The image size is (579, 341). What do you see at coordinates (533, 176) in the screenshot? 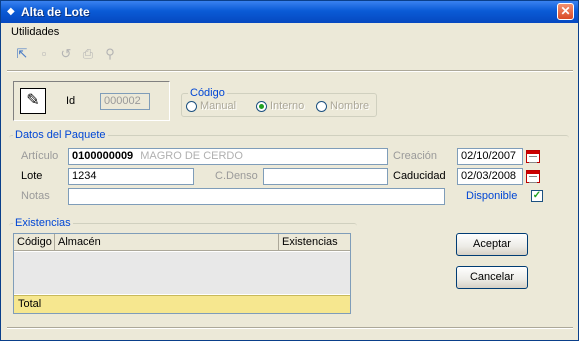
I see `calendar-icon-caducidad` at bounding box center [533, 176].